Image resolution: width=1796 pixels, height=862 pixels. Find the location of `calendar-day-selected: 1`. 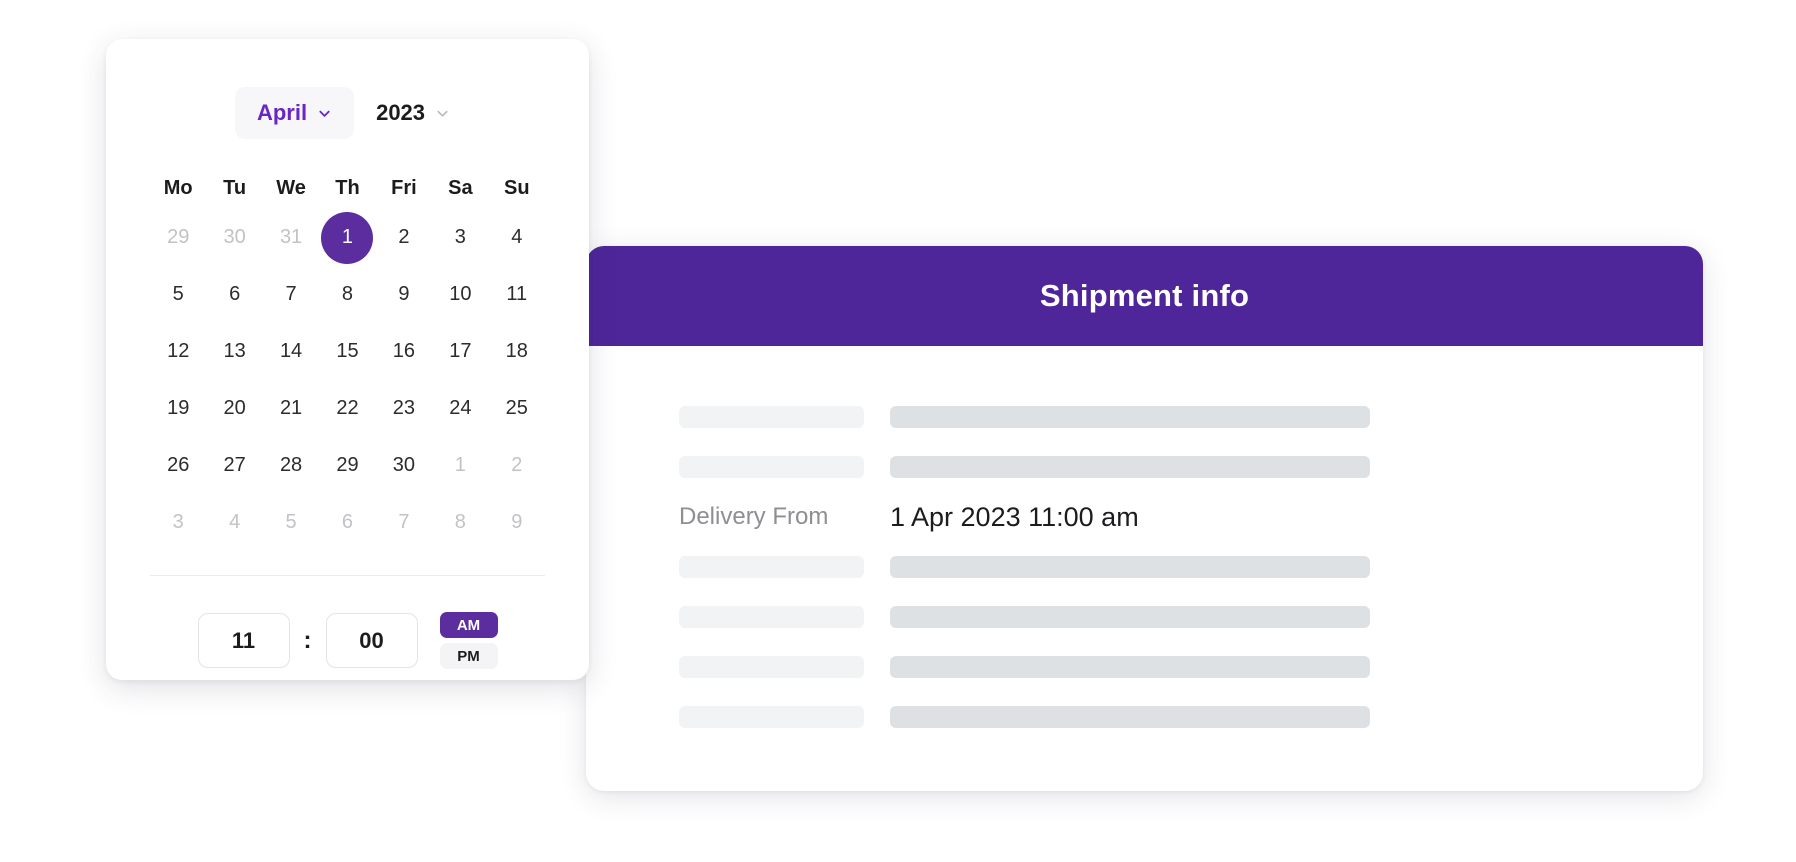

calendar-day-selected: 1 is located at coordinates (347, 237).